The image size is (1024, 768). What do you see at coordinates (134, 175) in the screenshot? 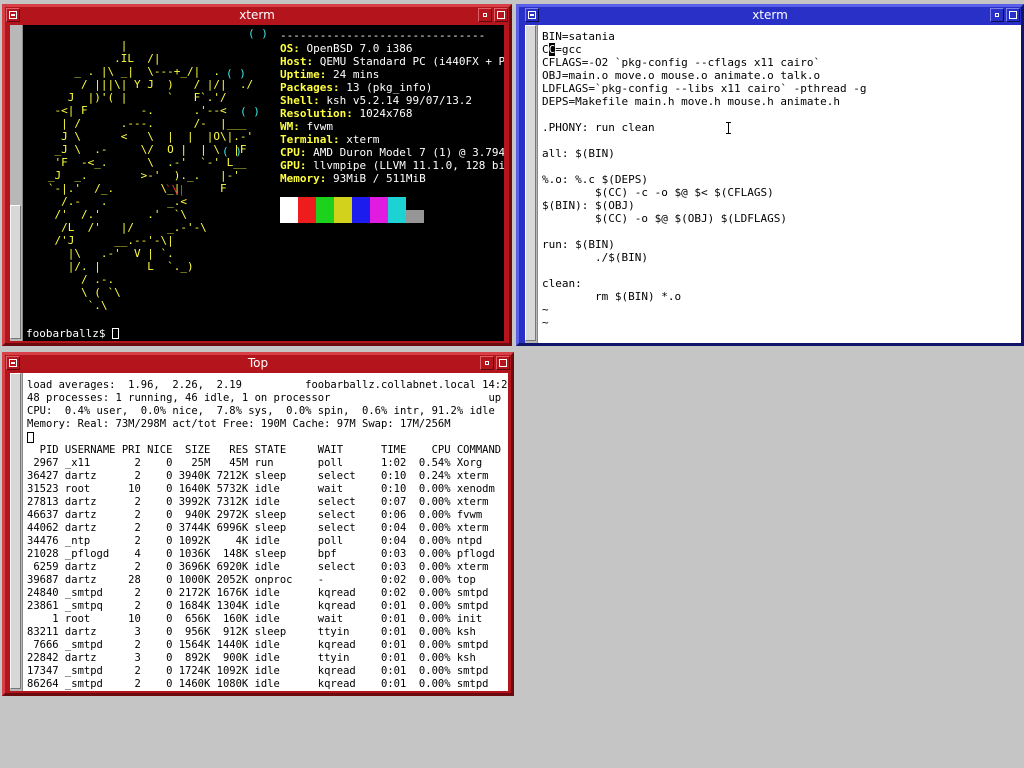
I see `ascii-art-line: _J _. >-' )._. |-'` at bounding box center [134, 175].